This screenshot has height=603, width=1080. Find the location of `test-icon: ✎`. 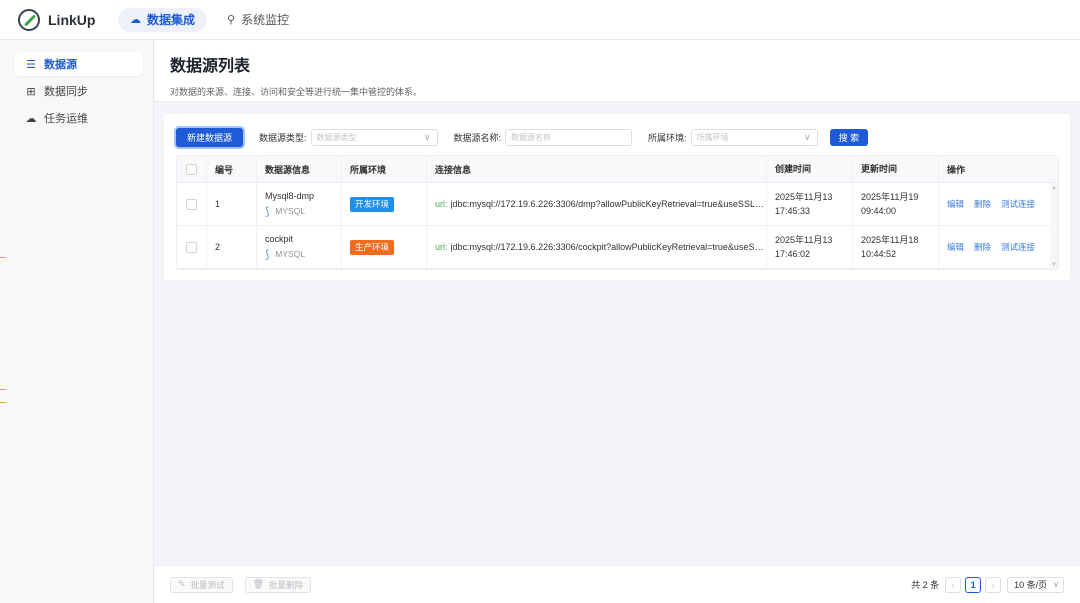

test-icon: ✎ is located at coordinates (182, 584).